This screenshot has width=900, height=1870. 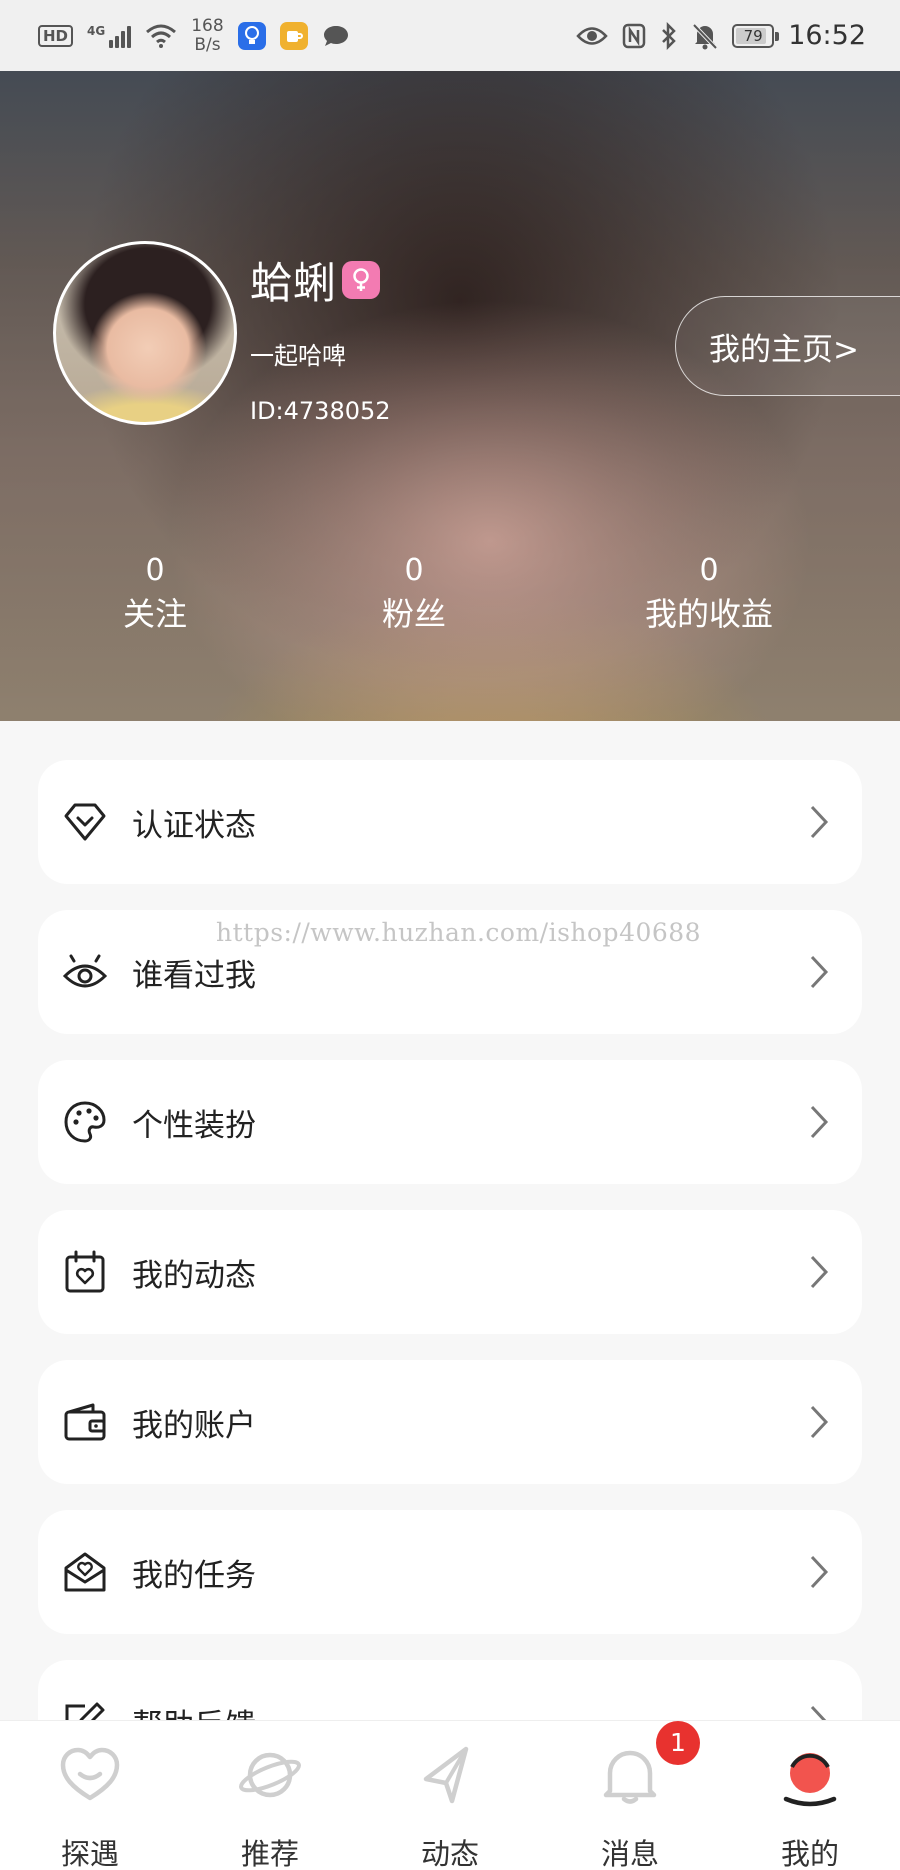 I want to click on username: 蛤蜊, so click(x=293, y=284).